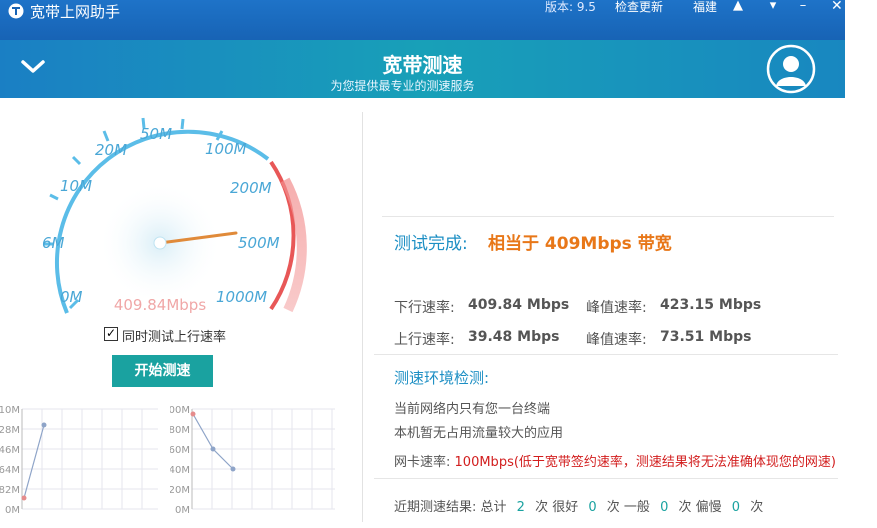  I want to click on up-rate-label: 上行速率:, so click(424, 340).